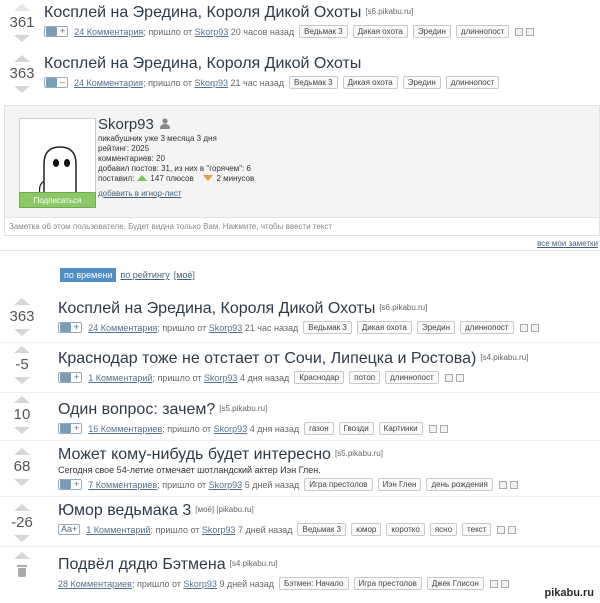  I want to click on sort-by-rating: по рейтингу, so click(144, 275).